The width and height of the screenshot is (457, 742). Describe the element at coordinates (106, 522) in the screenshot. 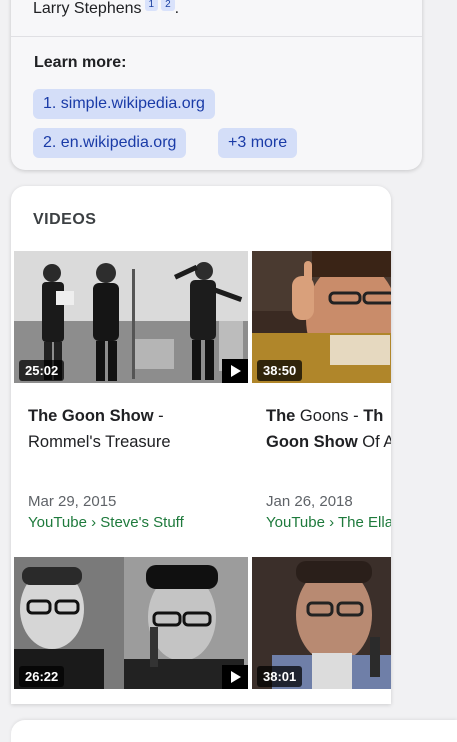

I see `video-source: YouTube › Steve's Stuff` at that location.